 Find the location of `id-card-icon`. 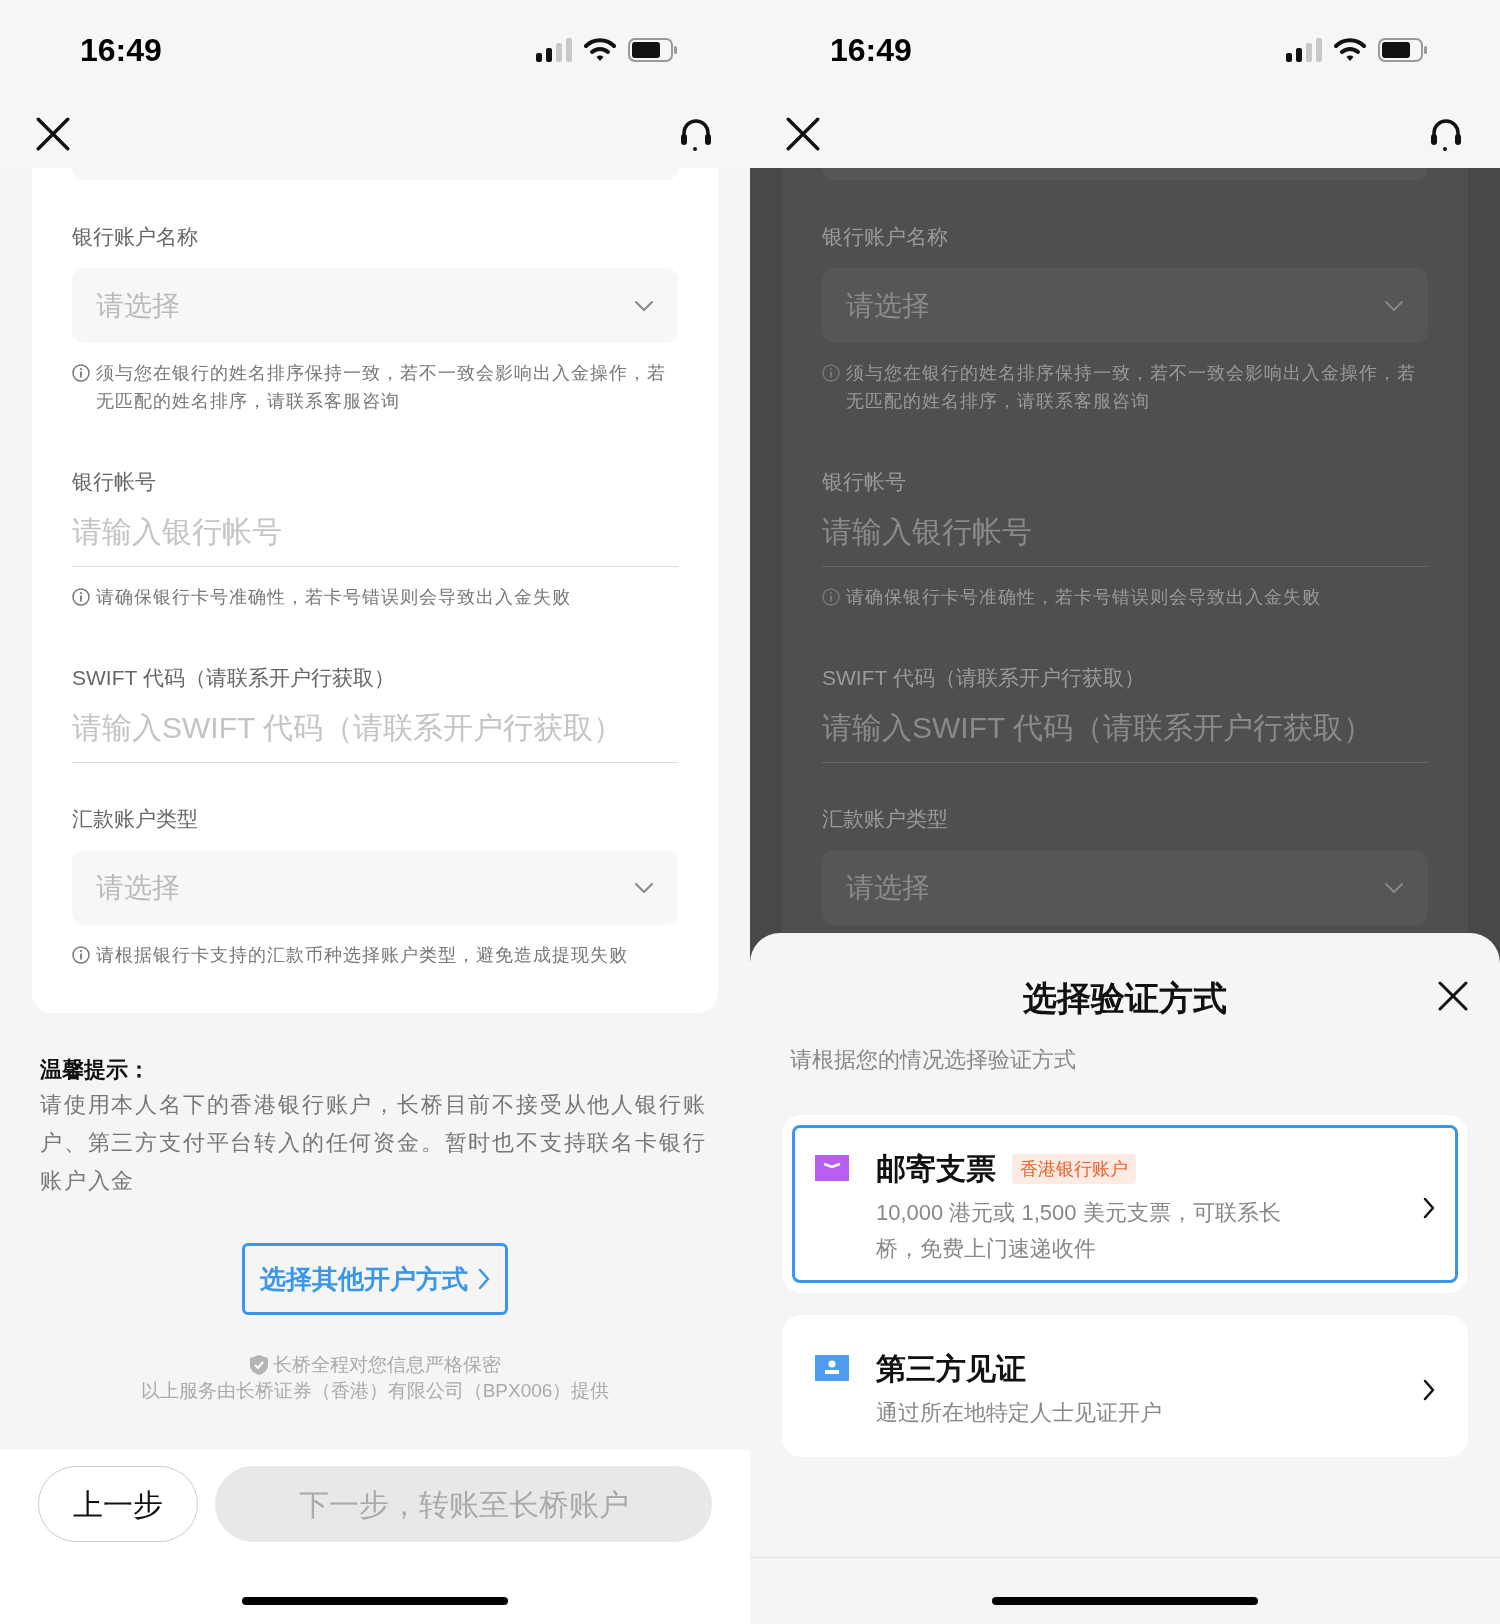

id-card-icon is located at coordinates (832, 1368).